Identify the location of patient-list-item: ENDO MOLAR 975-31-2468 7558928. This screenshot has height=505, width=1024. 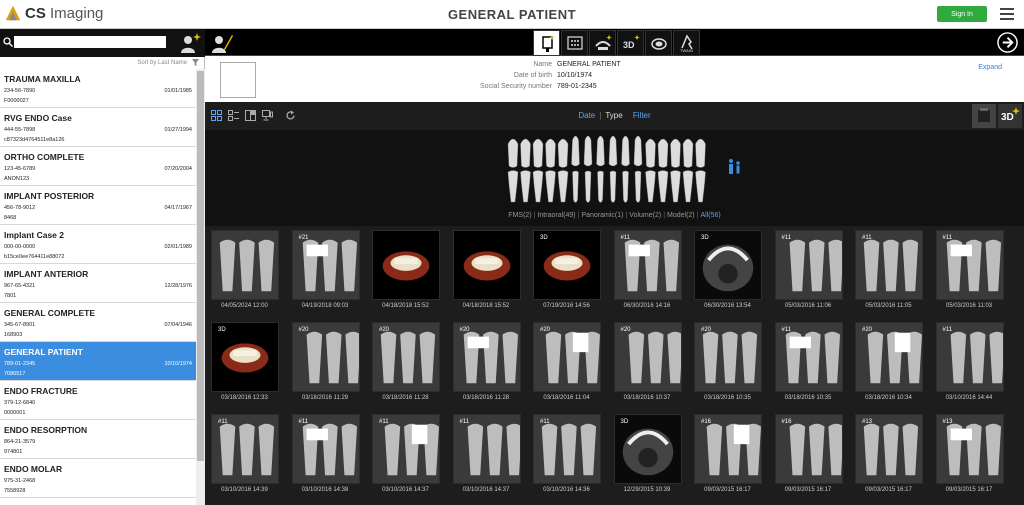
(98, 478).